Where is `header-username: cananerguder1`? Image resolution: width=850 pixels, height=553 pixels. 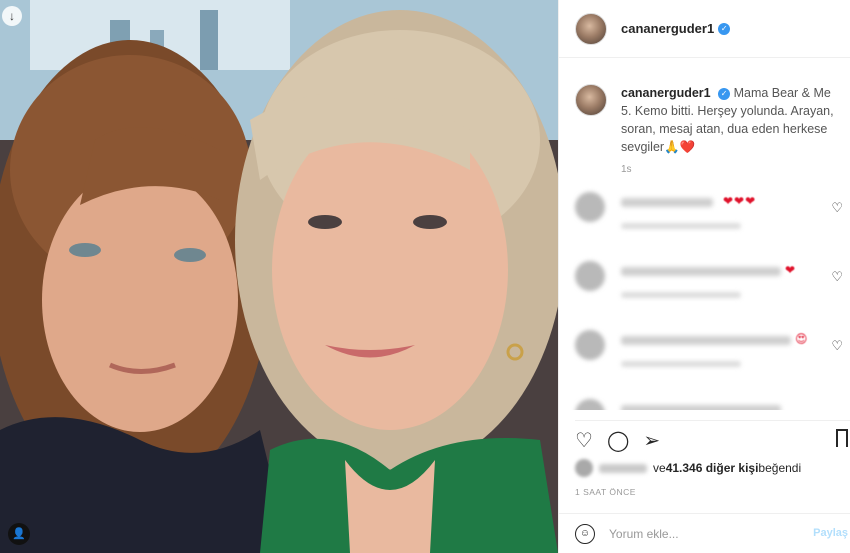
header-username: cananerguder1 is located at coordinates (667, 28).